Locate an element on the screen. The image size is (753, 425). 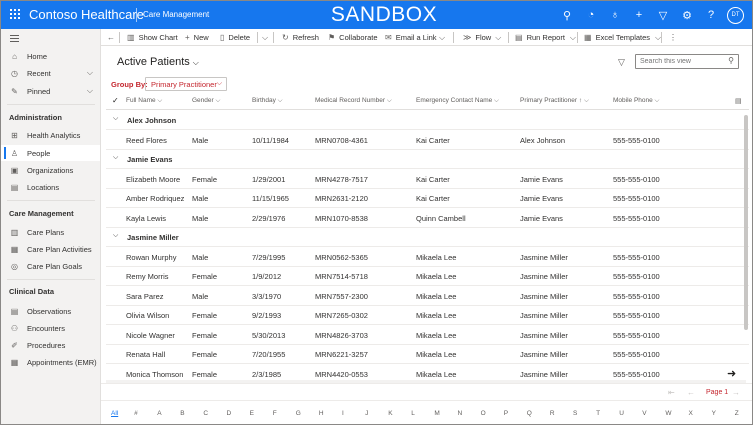
cell-full-name: Reed Flores is located at coordinates (146, 140).